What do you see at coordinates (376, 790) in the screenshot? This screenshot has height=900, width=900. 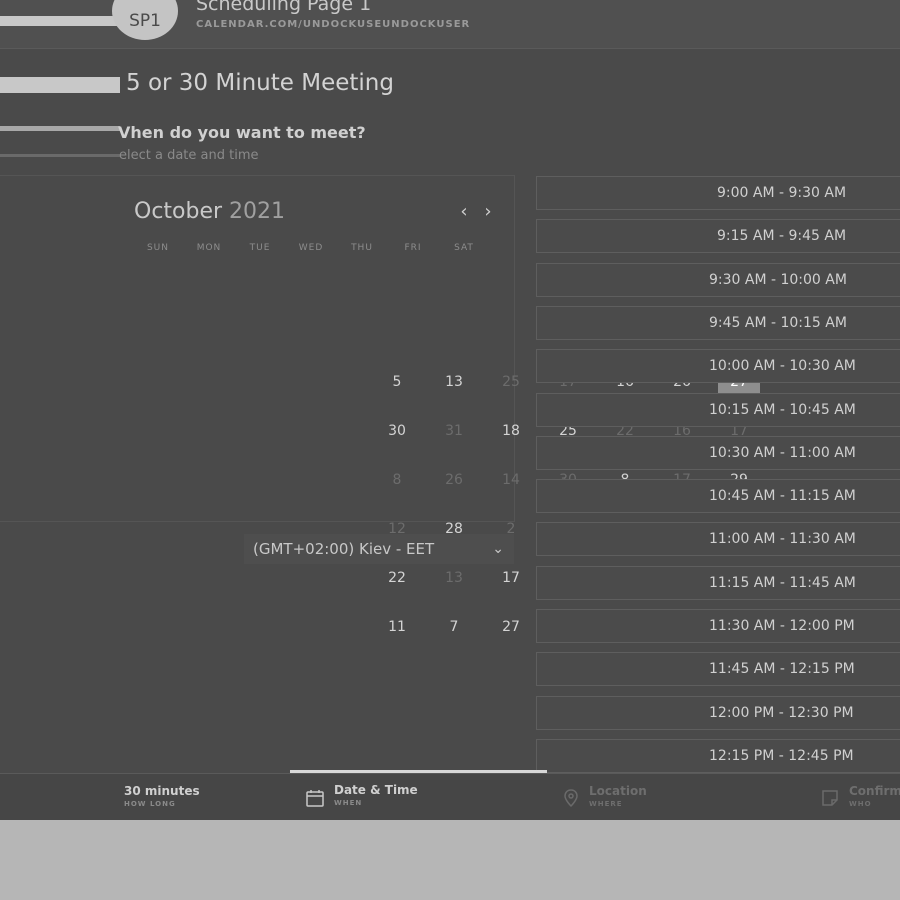 I see `step-label: Date & Time` at bounding box center [376, 790].